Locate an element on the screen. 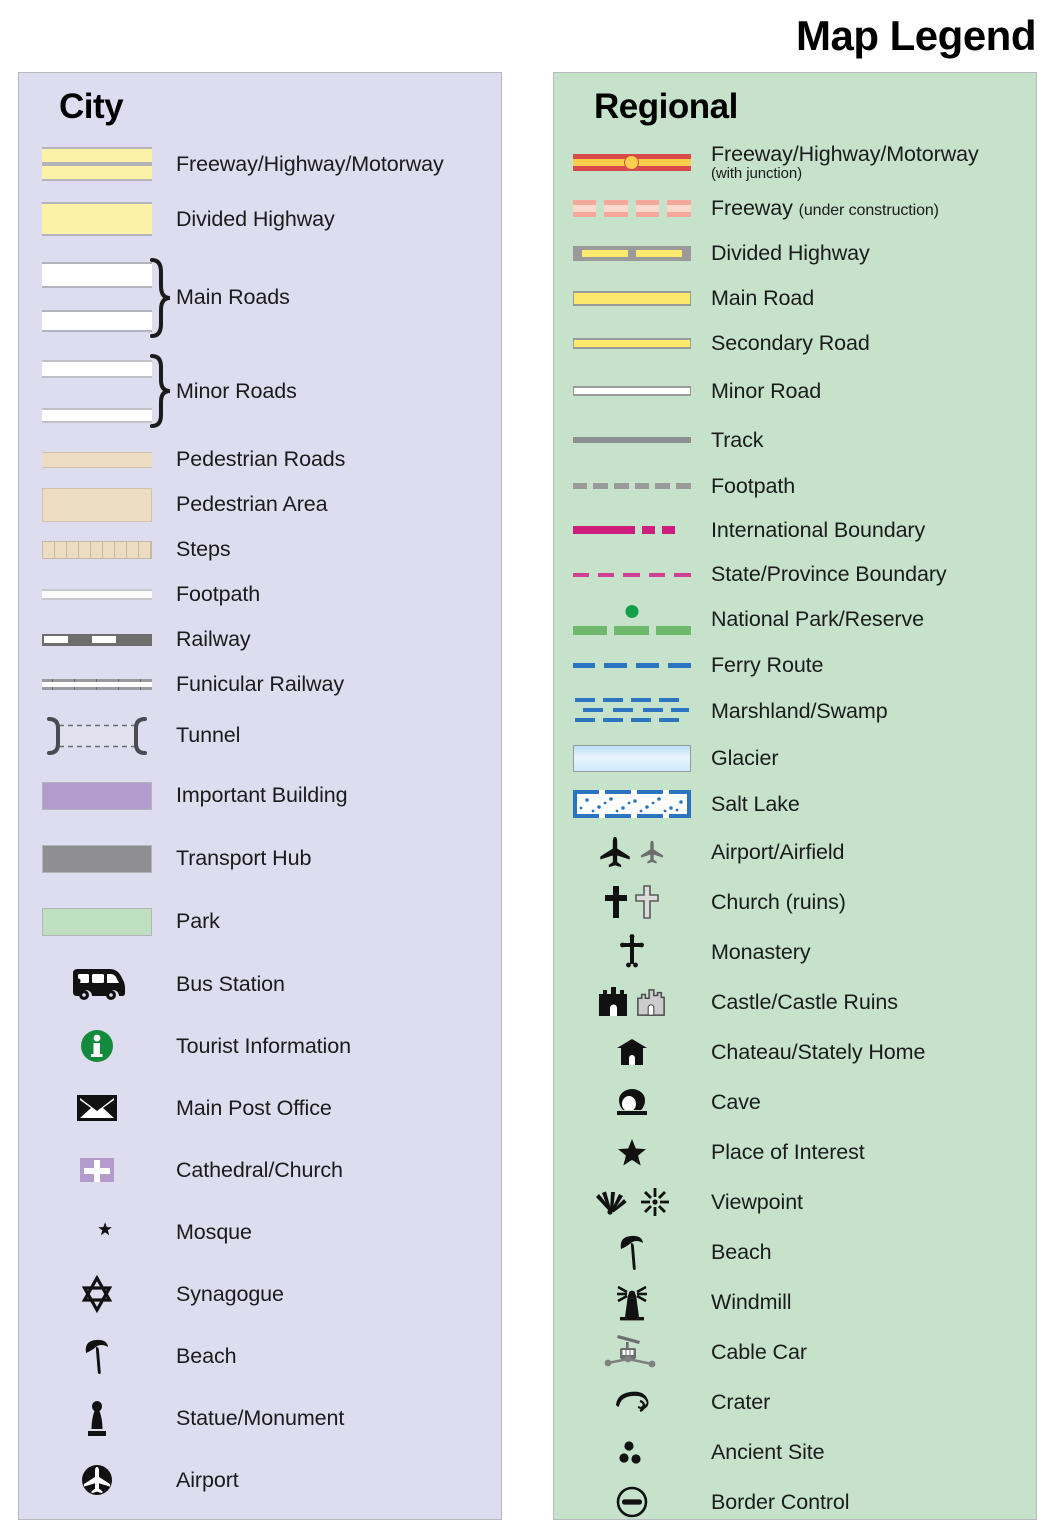  list-item: Monastery is located at coordinates (795, 952).